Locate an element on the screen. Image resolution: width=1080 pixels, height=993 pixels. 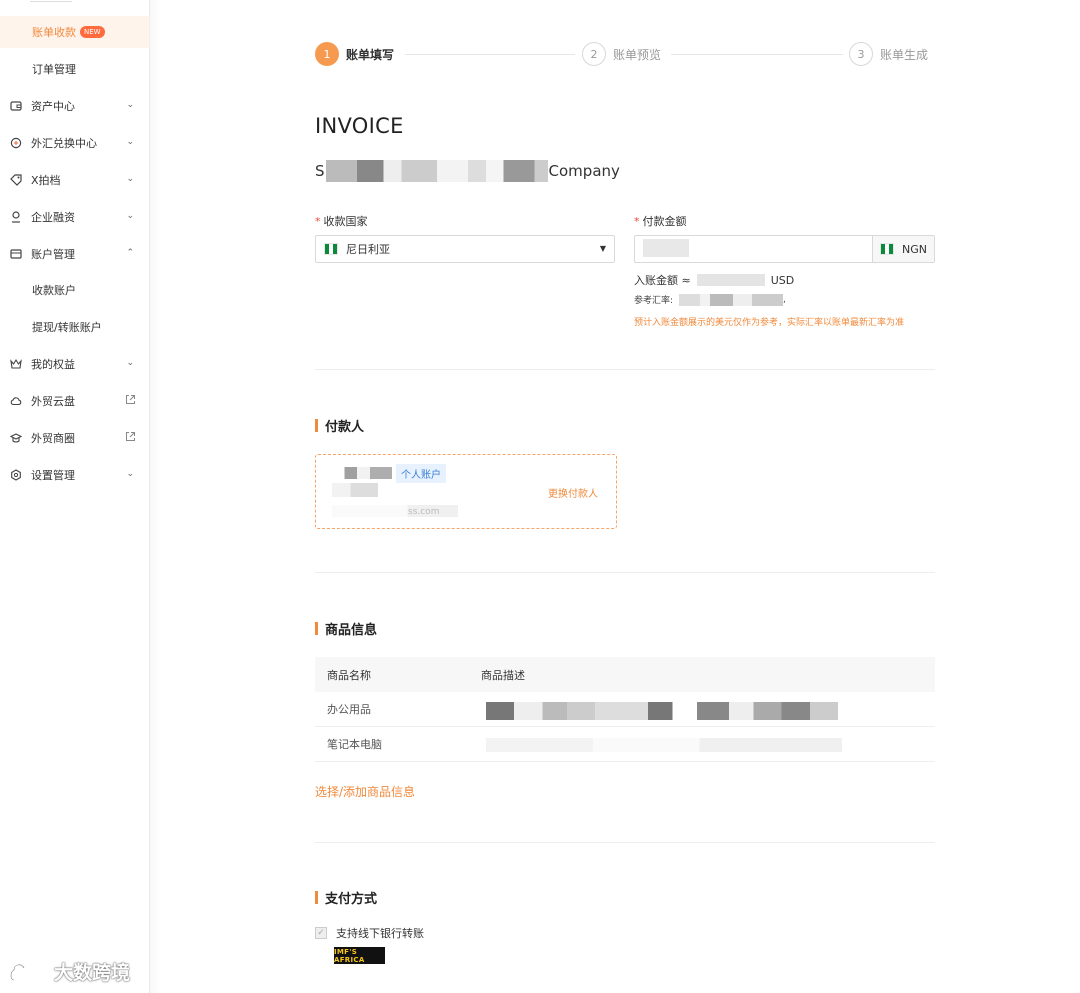
step-3-label: 账单生成 is located at coordinates (904, 55).